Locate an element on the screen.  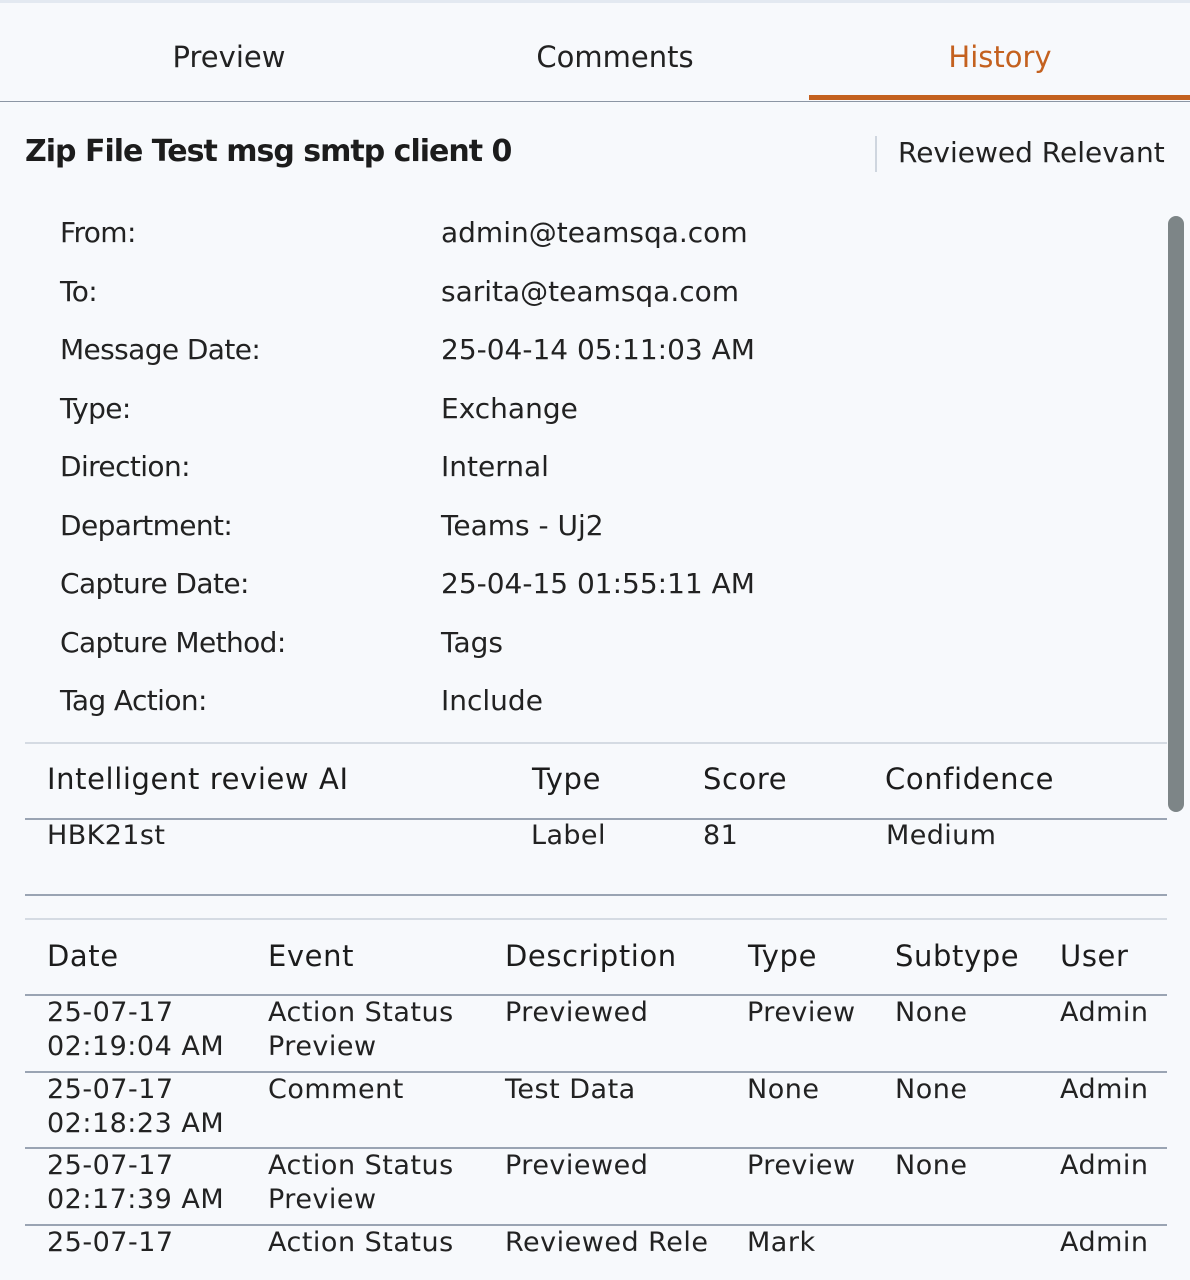
detail-row-message-date: Message Date: 25-04-14 05:11:03 AM is located at coordinates (580, 353).